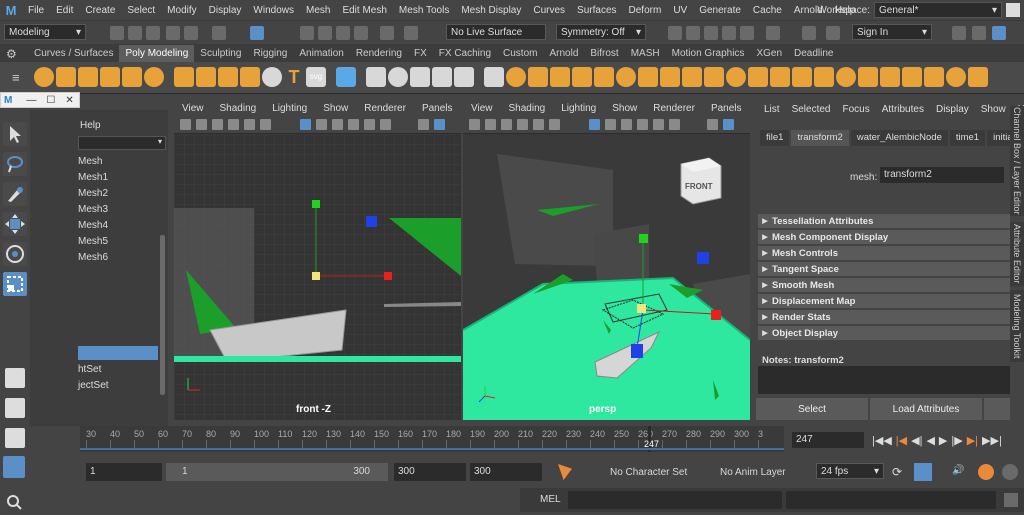 The width and height of the screenshot is (1024, 515). Describe the element at coordinates (594, 124) in the screenshot. I see `grid-toggle-icon` at that location.